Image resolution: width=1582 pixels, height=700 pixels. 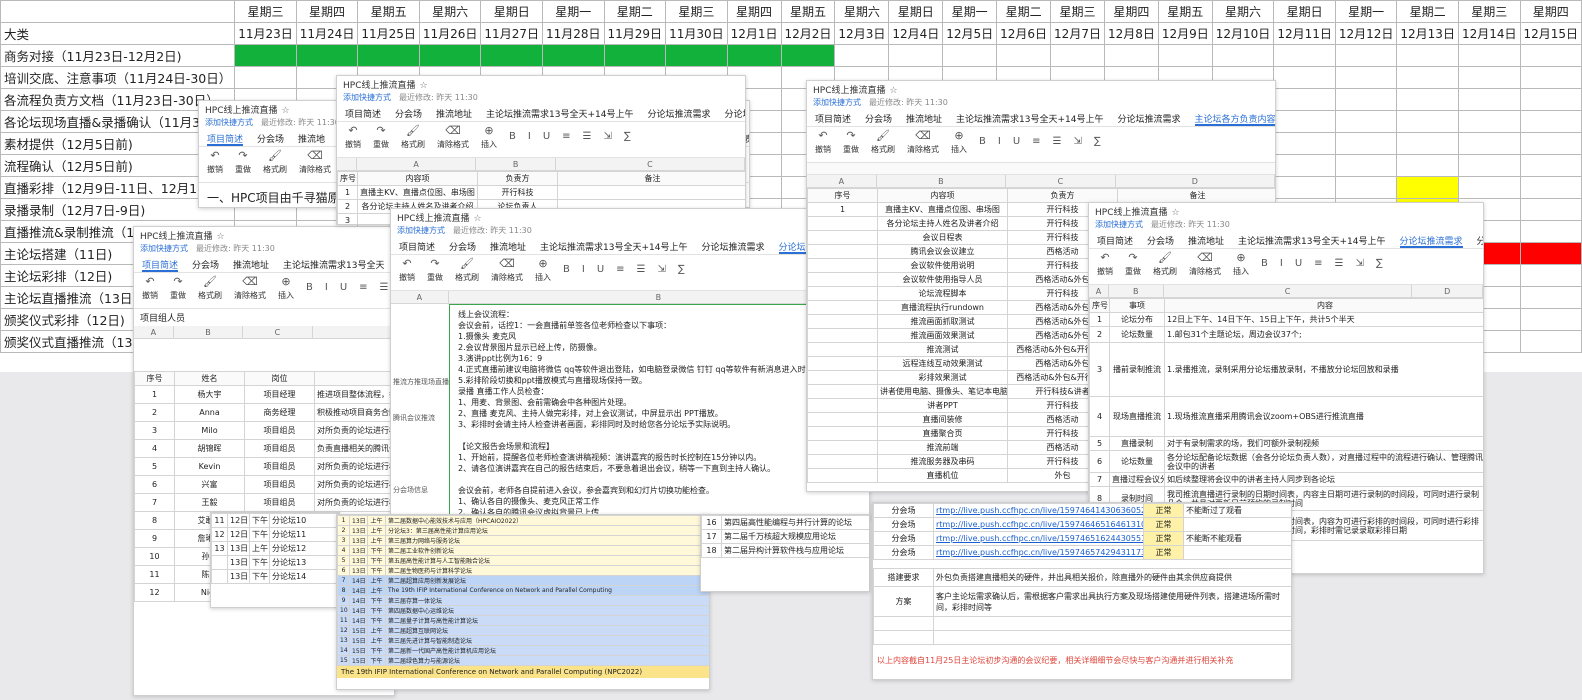 What do you see at coordinates (154, 484) in the screenshot?
I see `table-cell: 6` at bounding box center [154, 484].